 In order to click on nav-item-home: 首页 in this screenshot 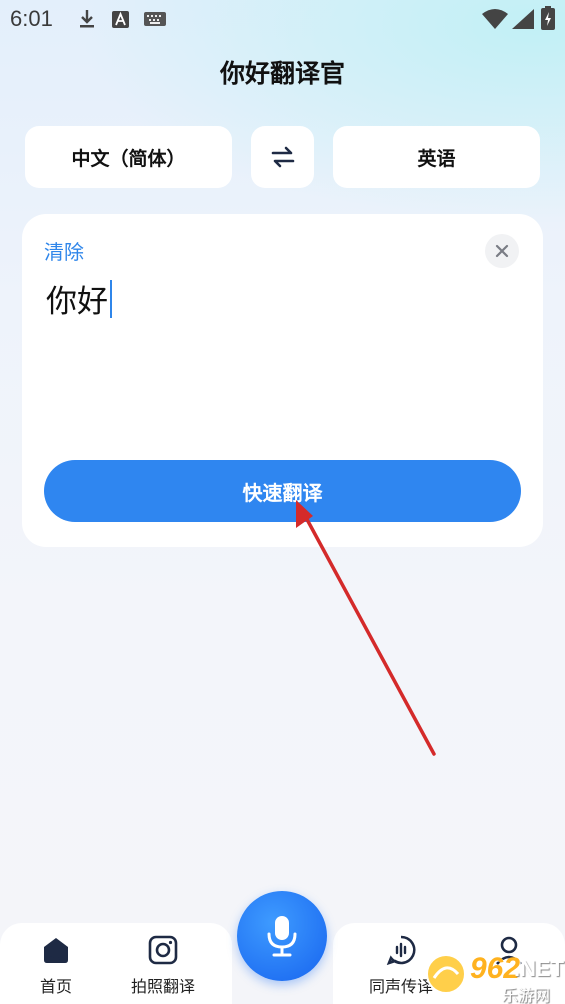, I will do `click(56, 966)`.